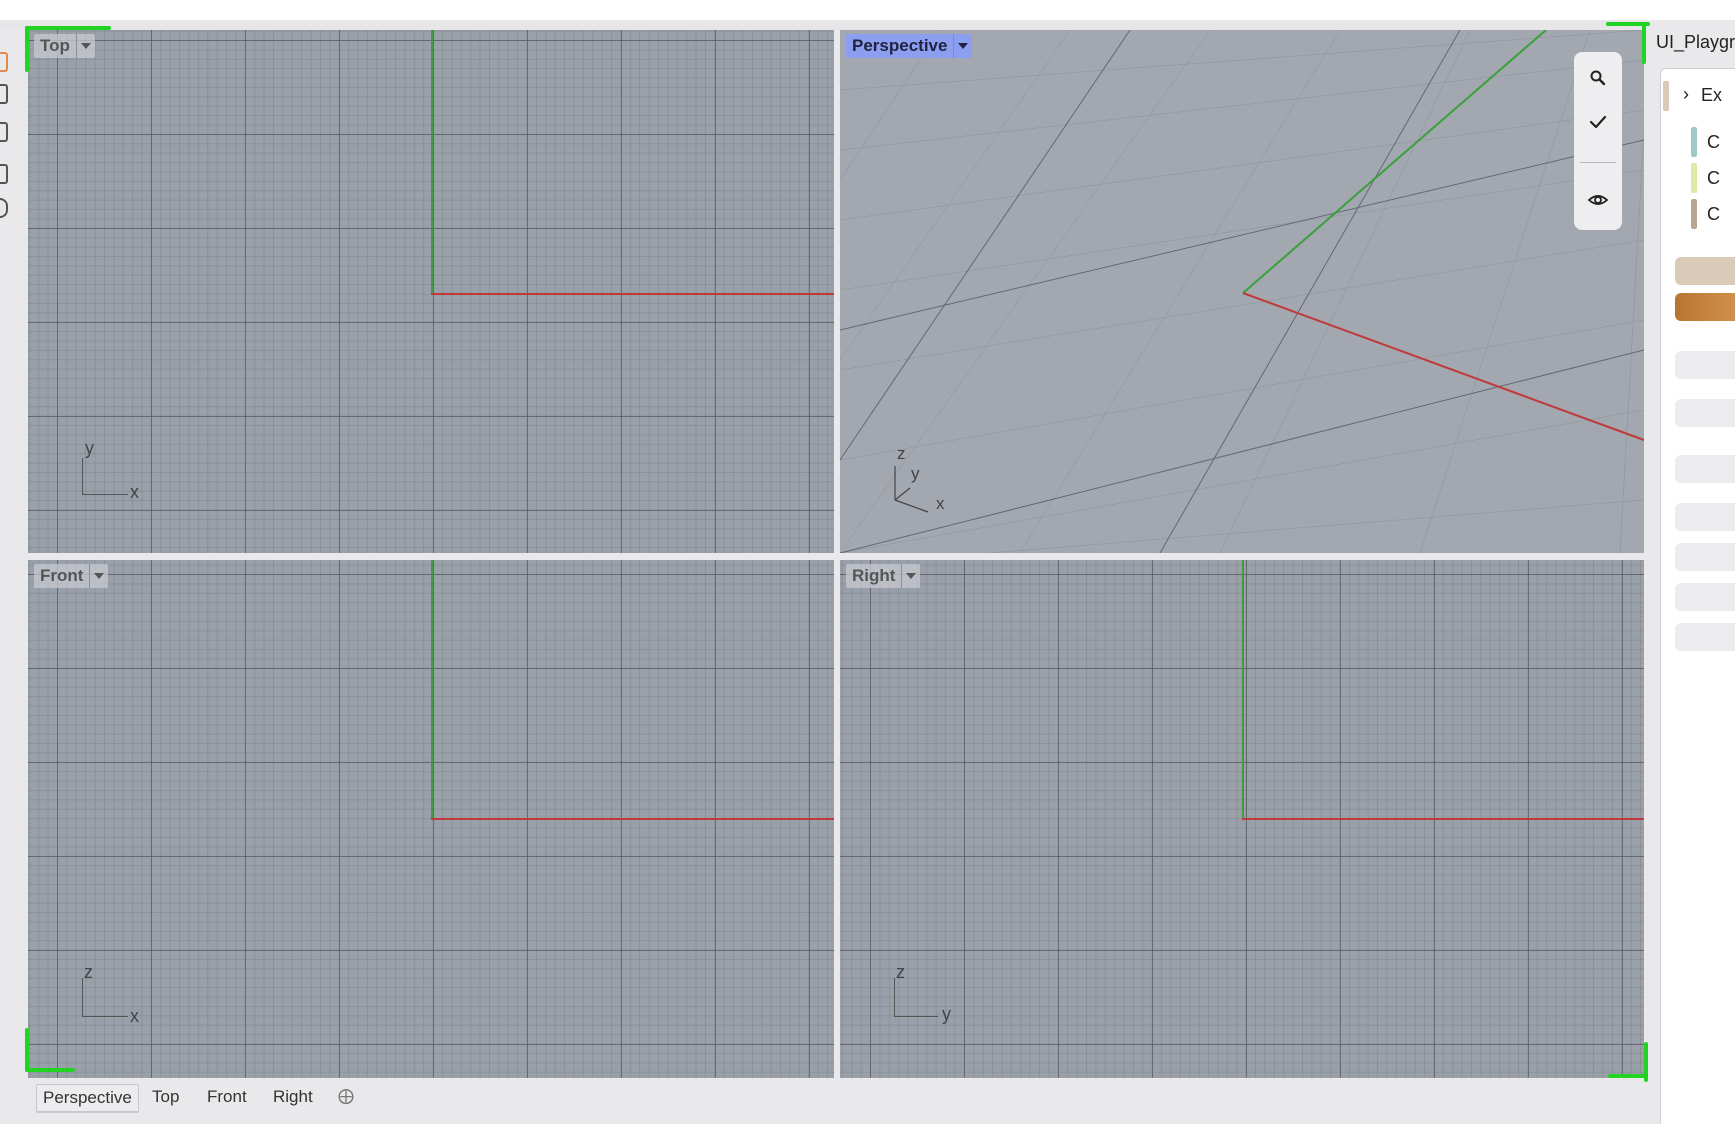 This screenshot has width=1735, height=1124. I want to click on add-tab-icon: ⨁, so click(346, 1097).